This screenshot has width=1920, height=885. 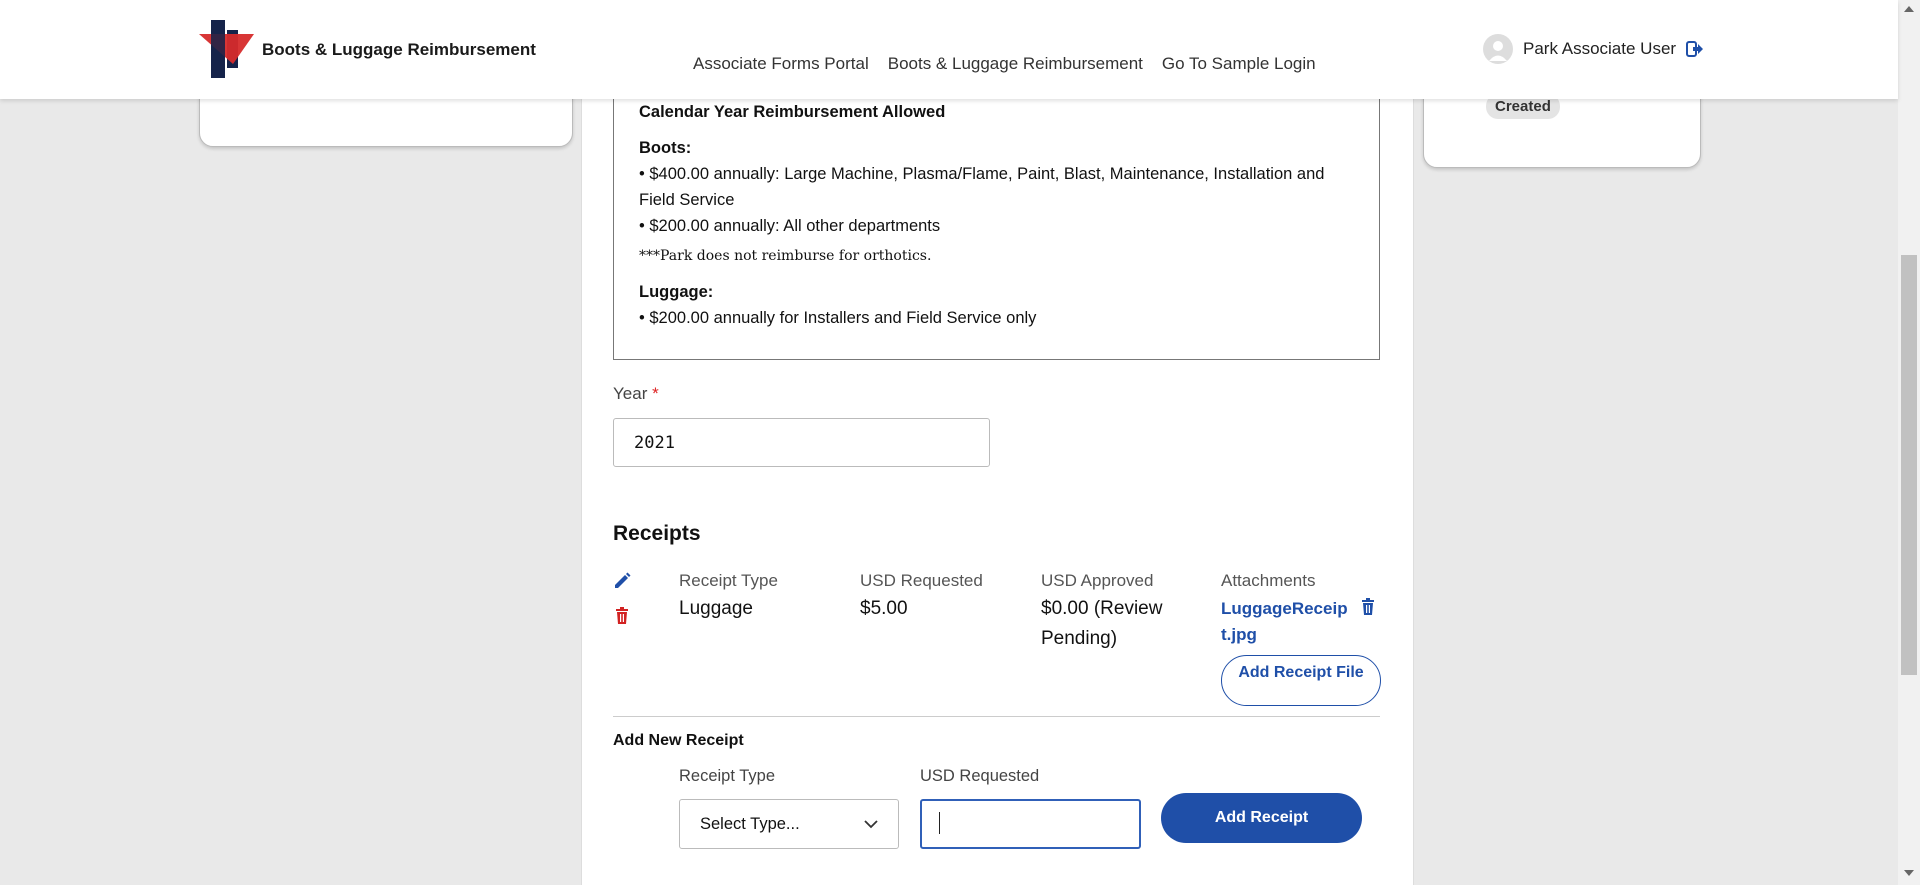 I want to click on add-receipt-file-button: Add Receipt File, so click(x=1301, y=680).